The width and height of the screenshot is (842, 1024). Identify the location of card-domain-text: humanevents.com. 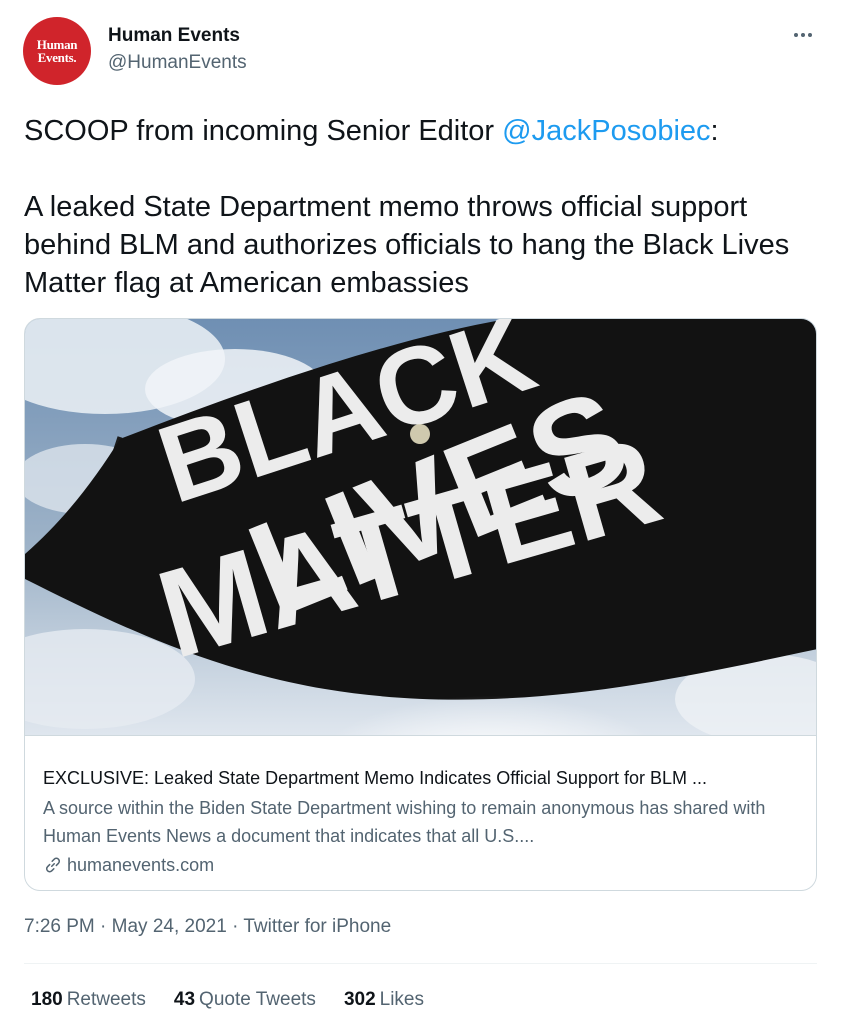
(141, 865).